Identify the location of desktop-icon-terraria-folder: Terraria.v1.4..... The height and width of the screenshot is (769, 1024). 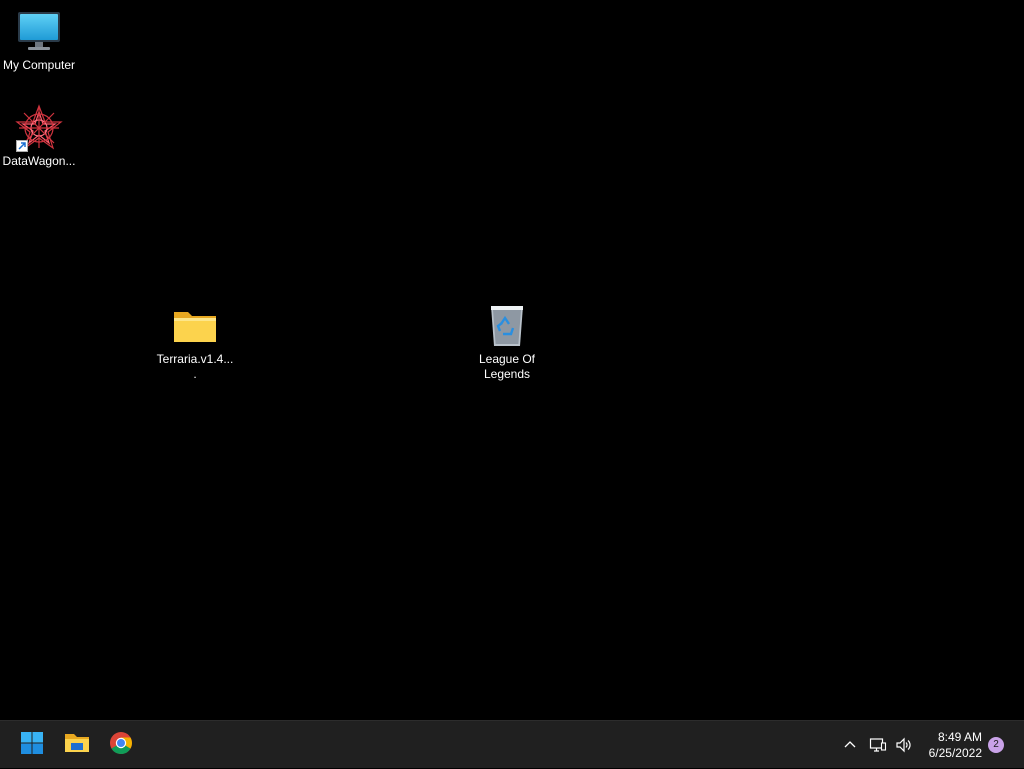
(195, 342).